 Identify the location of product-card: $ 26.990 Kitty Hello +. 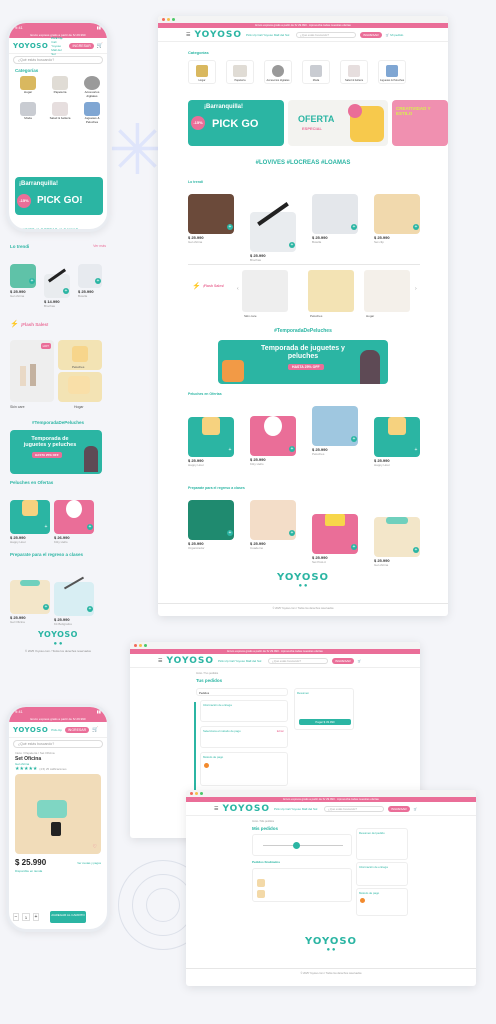
(74, 518).